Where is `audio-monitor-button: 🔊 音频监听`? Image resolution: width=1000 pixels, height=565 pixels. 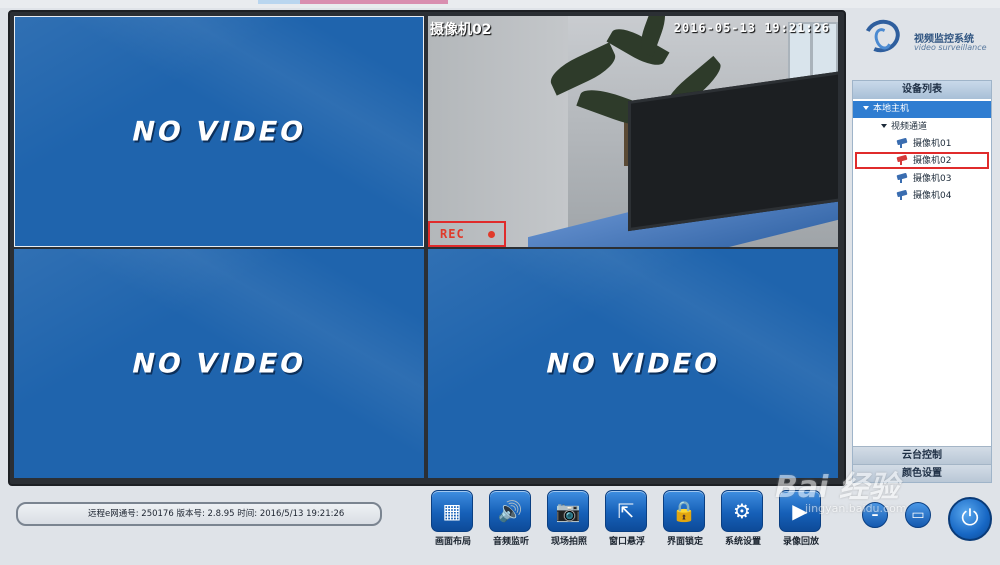 audio-monitor-button: 🔊 音频监听 is located at coordinates (511, 519).